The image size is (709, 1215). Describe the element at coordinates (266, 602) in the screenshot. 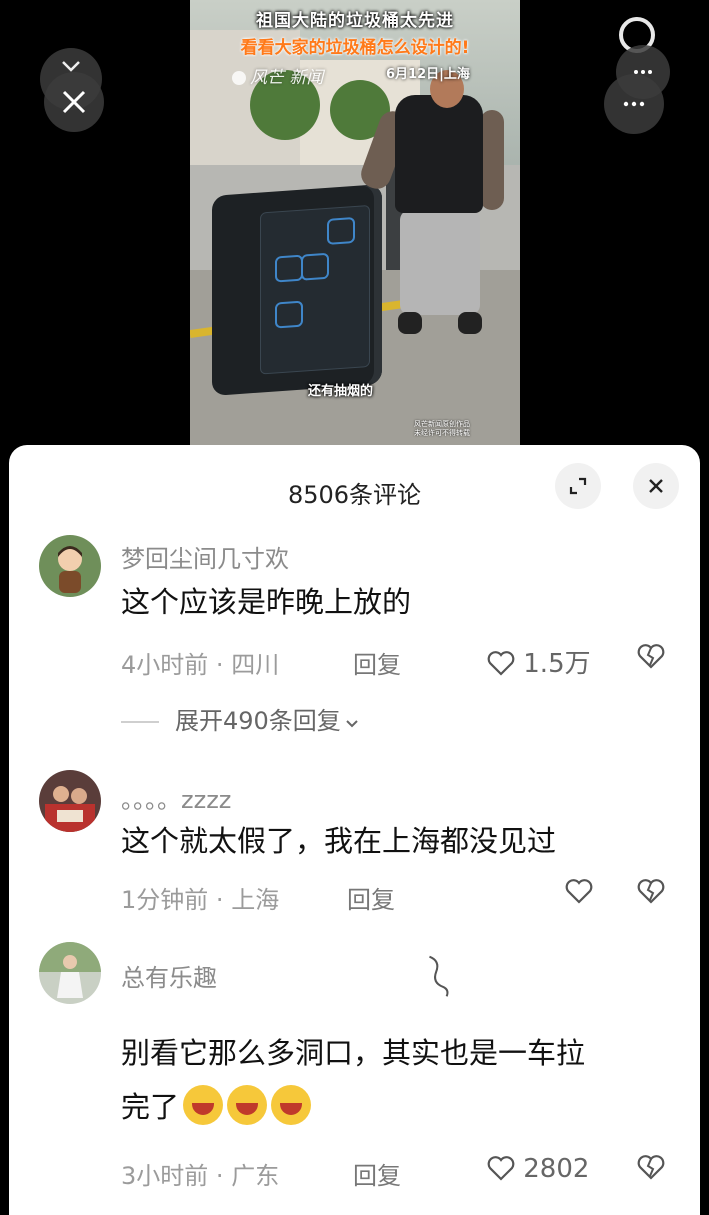

I see `comment-text: 这个应该是昨晚上放的` at that location.